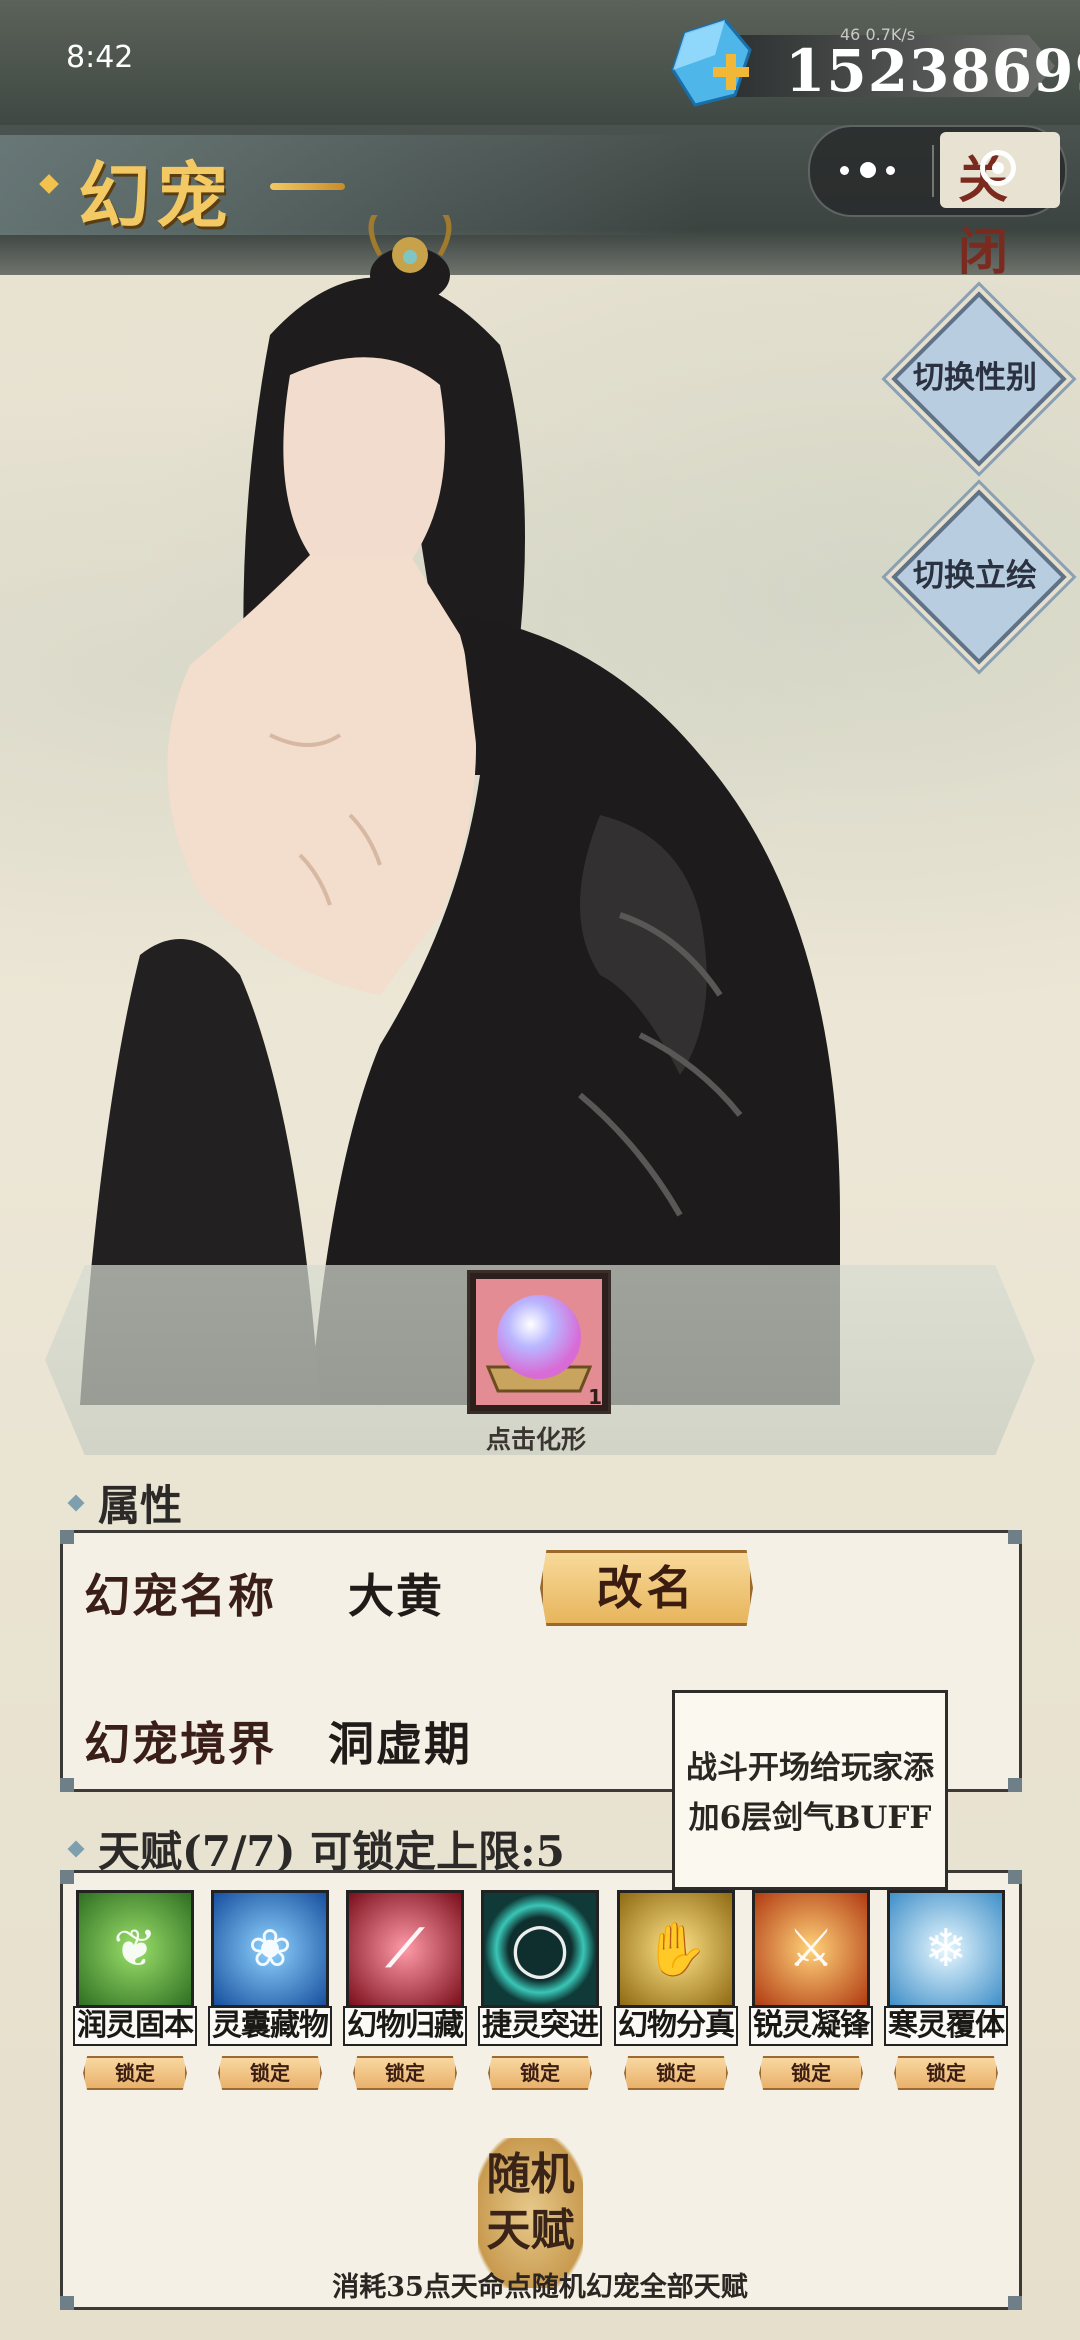  What do you see at coordinates (180, 1596) in the screenshot?
I see `pet-name-label: 幻宠名称` at bounding box center [180, 1596].